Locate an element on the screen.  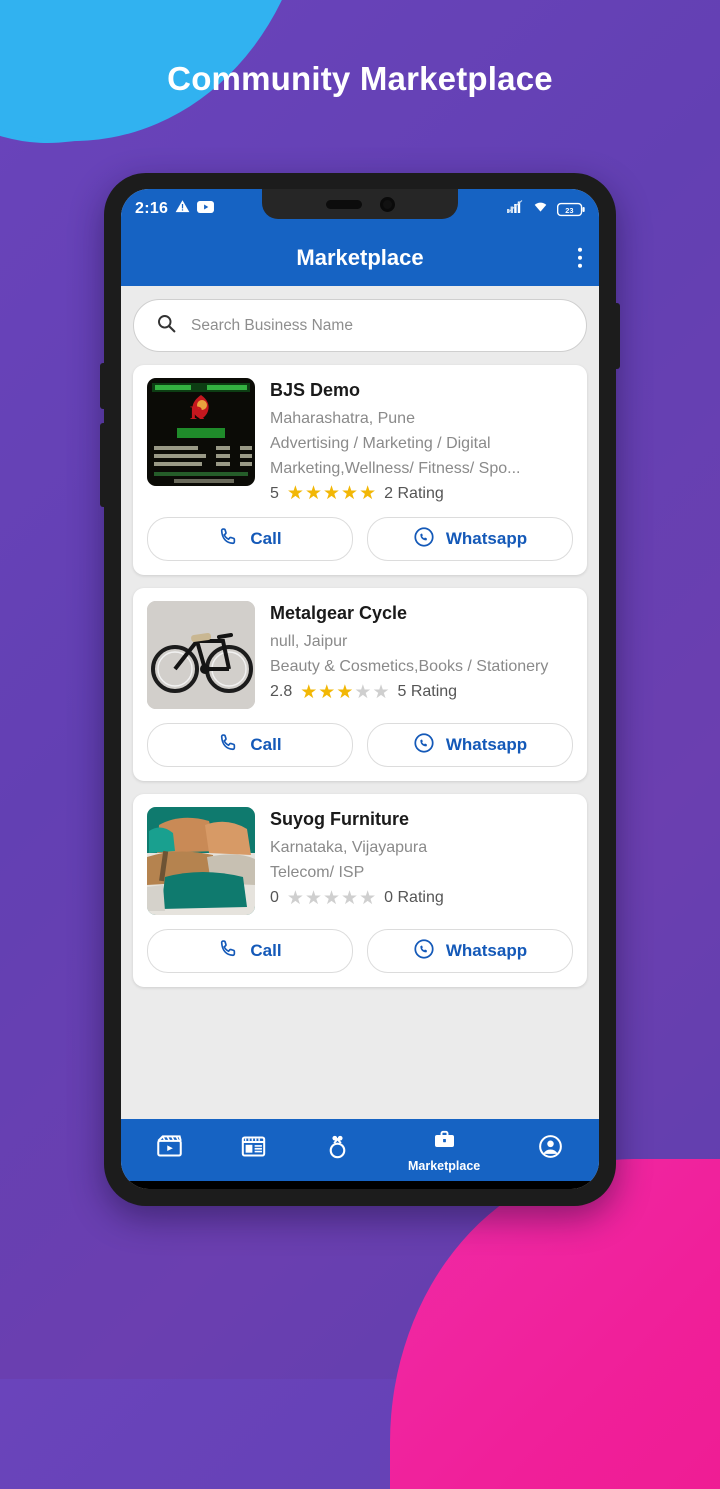
status-bar: 2:16 23 is located at coordinates (360, 209).